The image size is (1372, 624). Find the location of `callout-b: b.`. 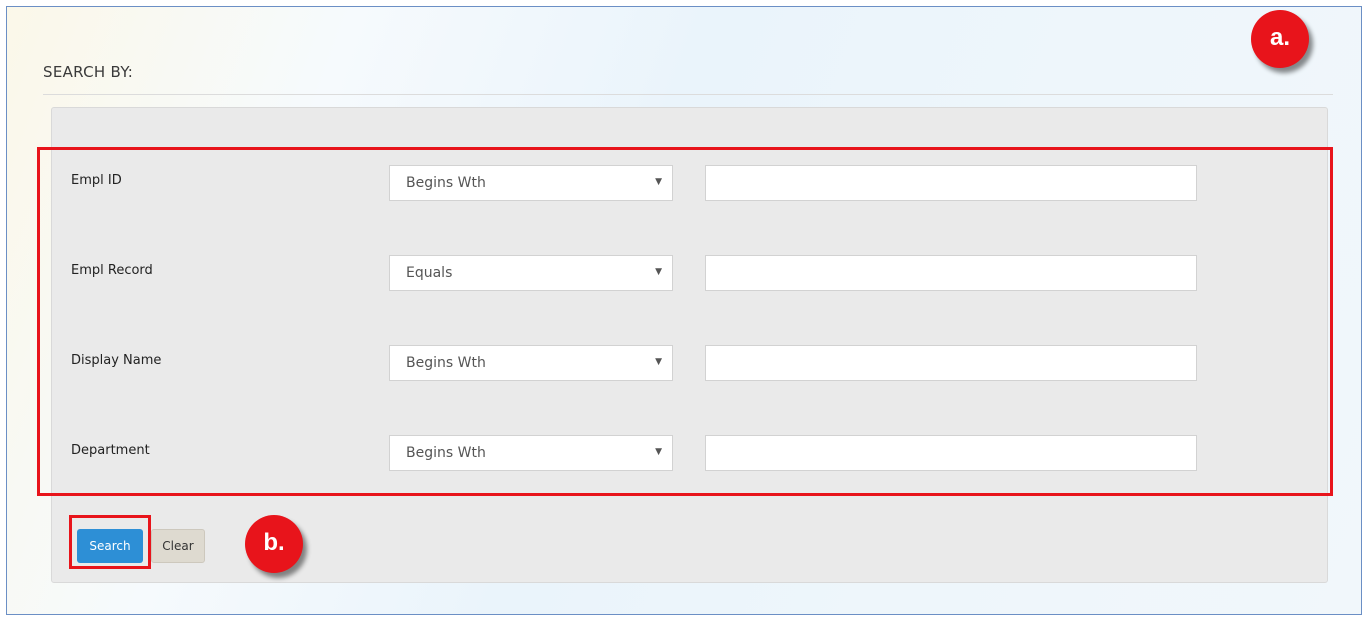

callout-b: b. is located at coordinates (274, 544).